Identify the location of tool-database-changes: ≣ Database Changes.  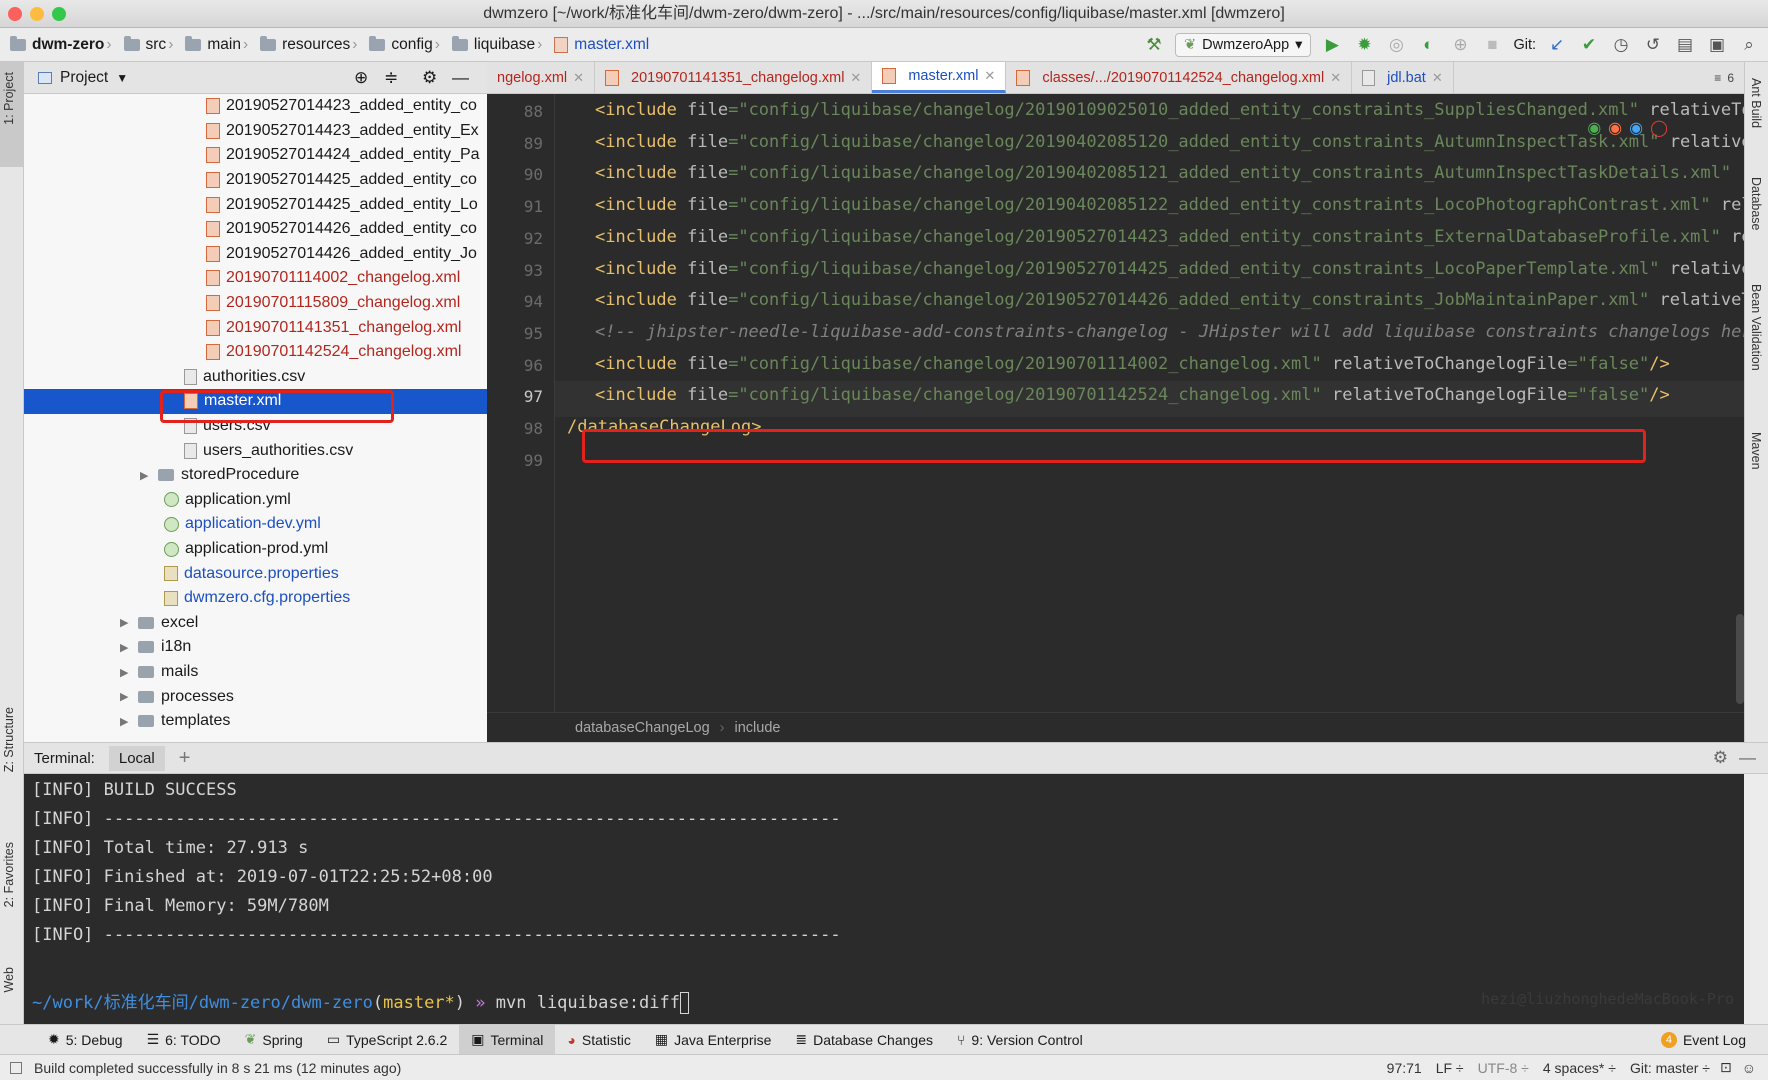
(864, 1040).